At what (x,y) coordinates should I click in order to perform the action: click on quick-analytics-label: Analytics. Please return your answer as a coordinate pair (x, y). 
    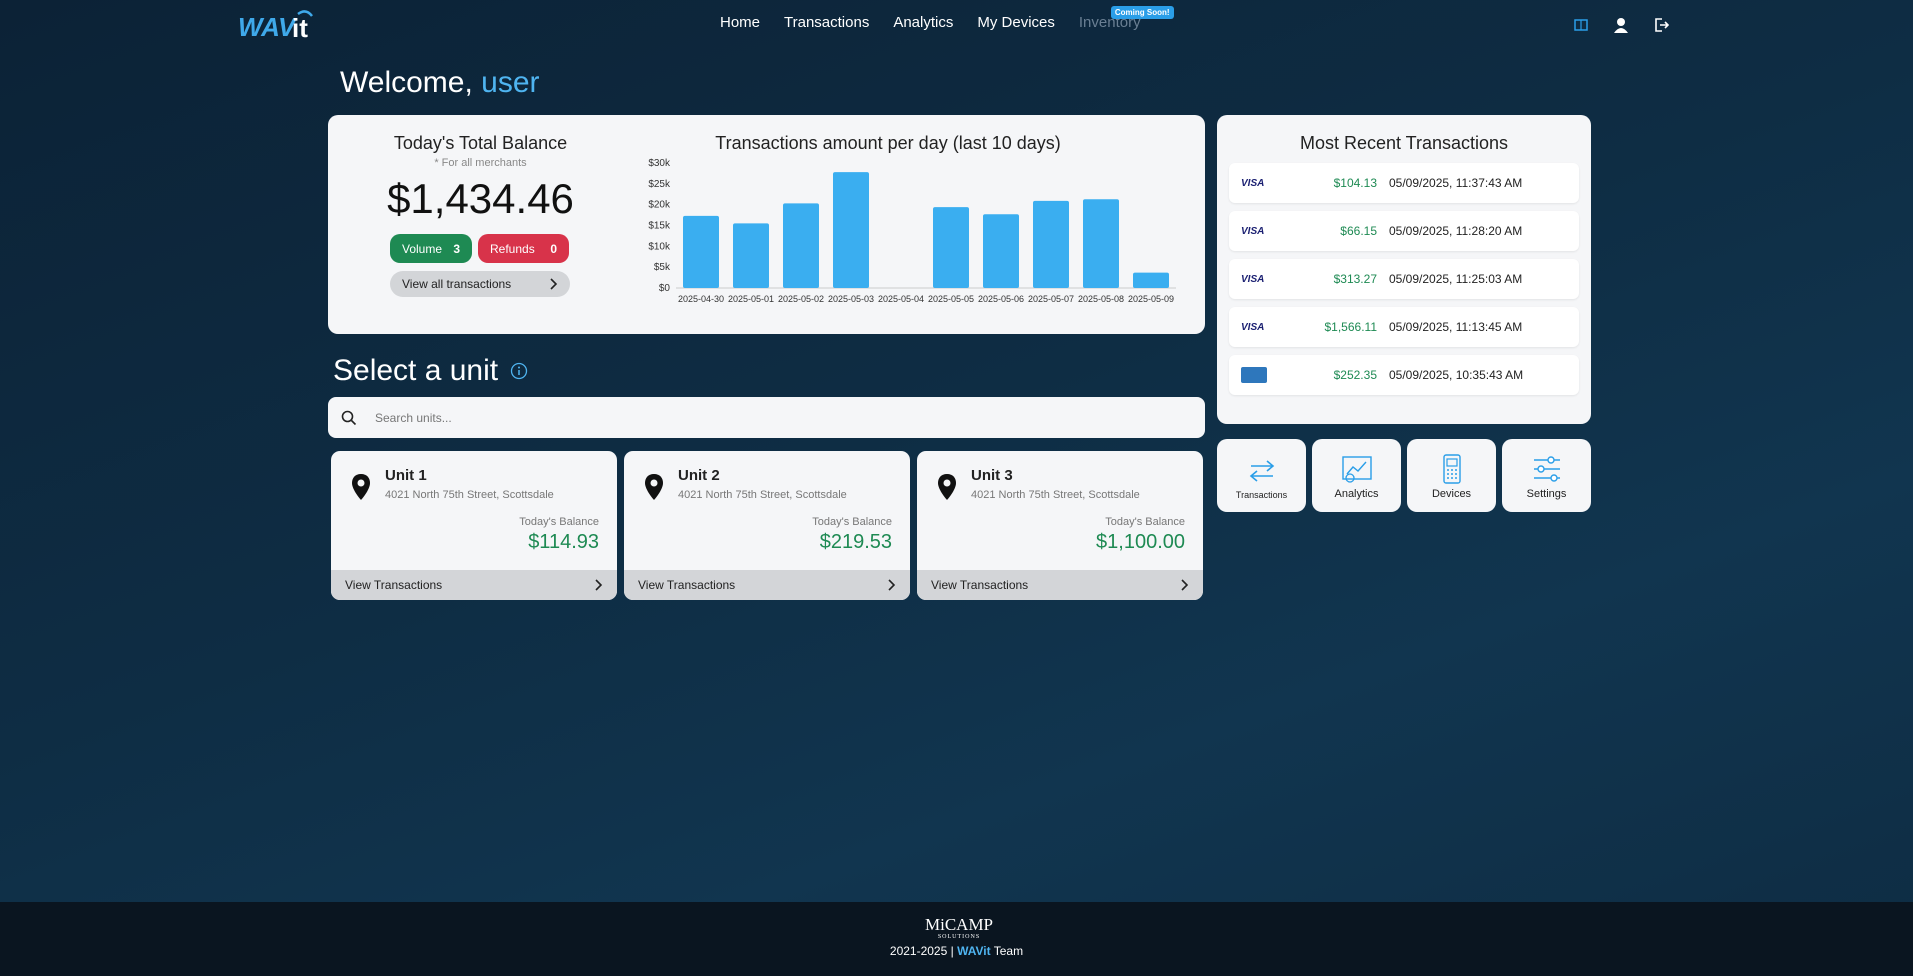
    Looking at the image, I should click on (1356, 494).